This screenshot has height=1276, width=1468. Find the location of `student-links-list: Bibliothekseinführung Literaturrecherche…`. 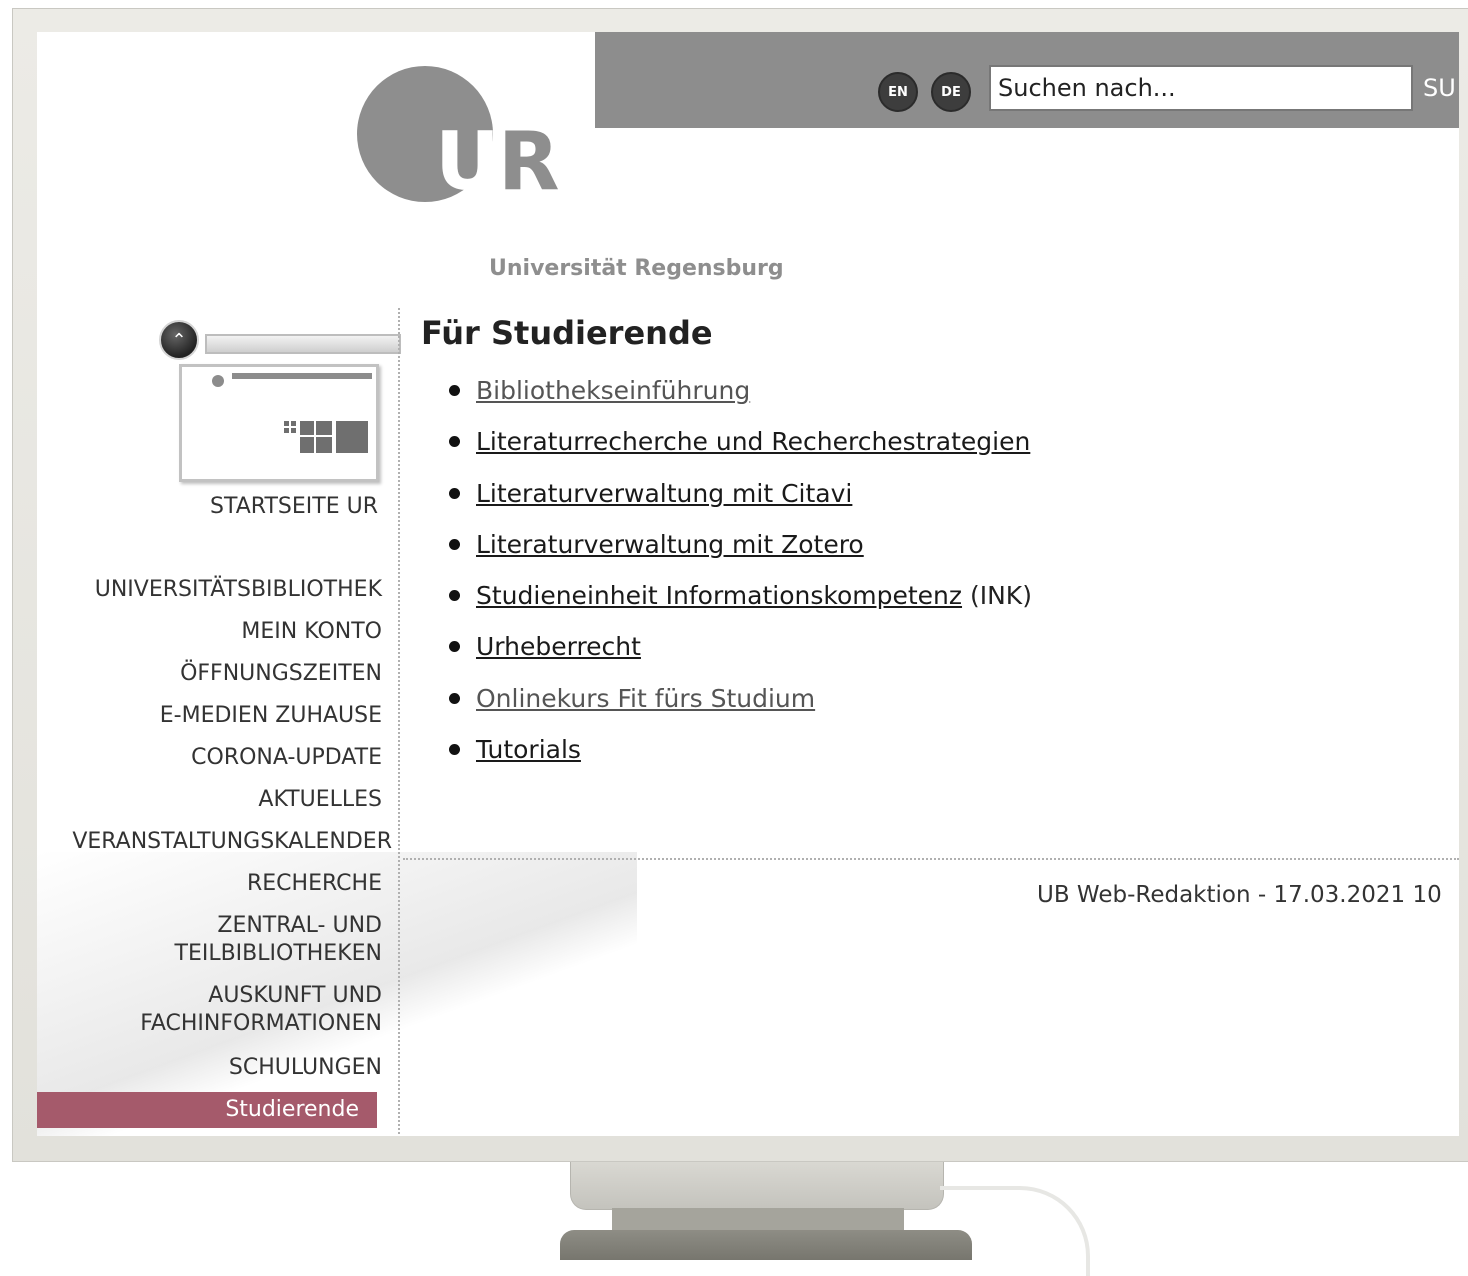

student-links-list: Bibliothekseinführung Literaturrecherche… is located at coordinates (740, 577).